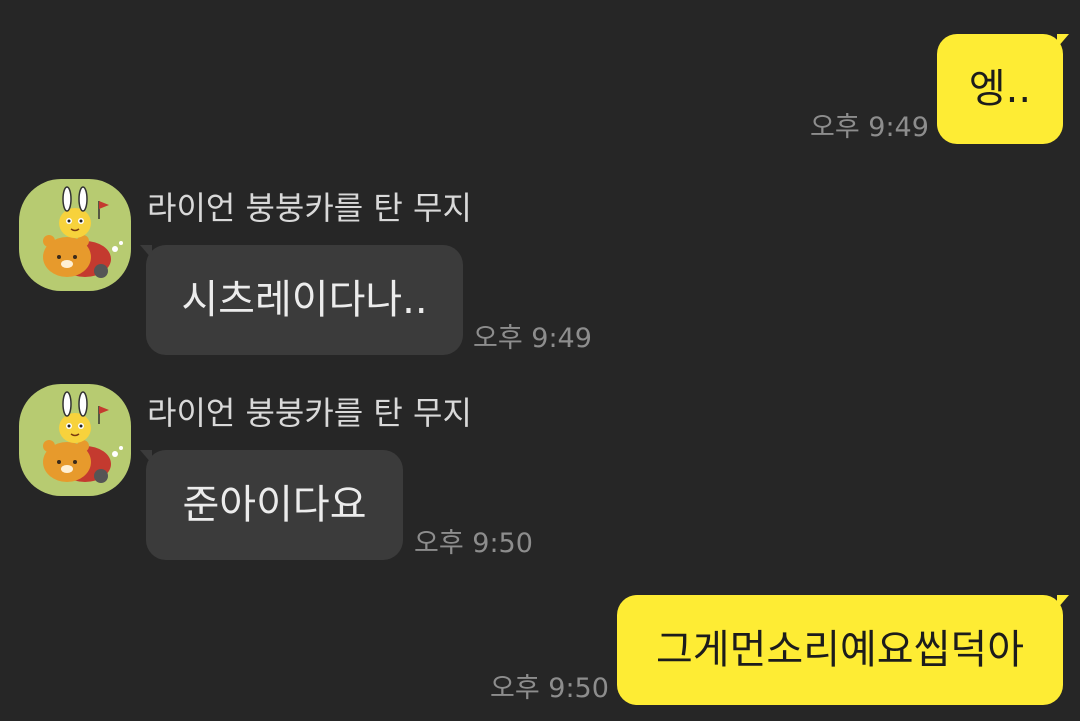 The width and height of the screenshot is (1080, 721). I want to click on message-text: 엥.., so click(1000, 89).